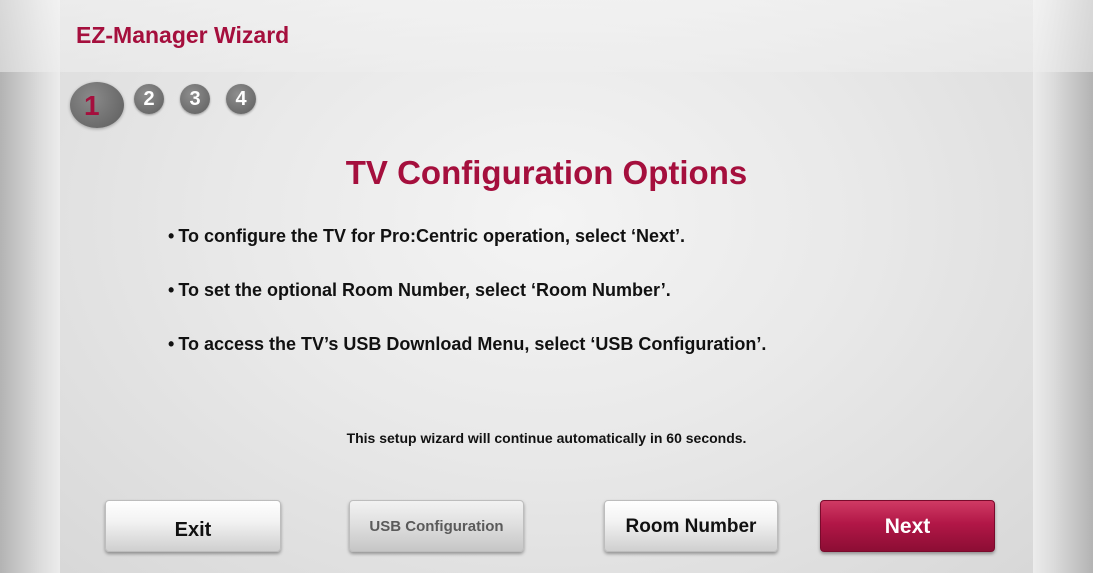  What do you see at coordinates (195, 99) in the screenshot?
I see `step-3: 3` at bounding box center [195, 99].